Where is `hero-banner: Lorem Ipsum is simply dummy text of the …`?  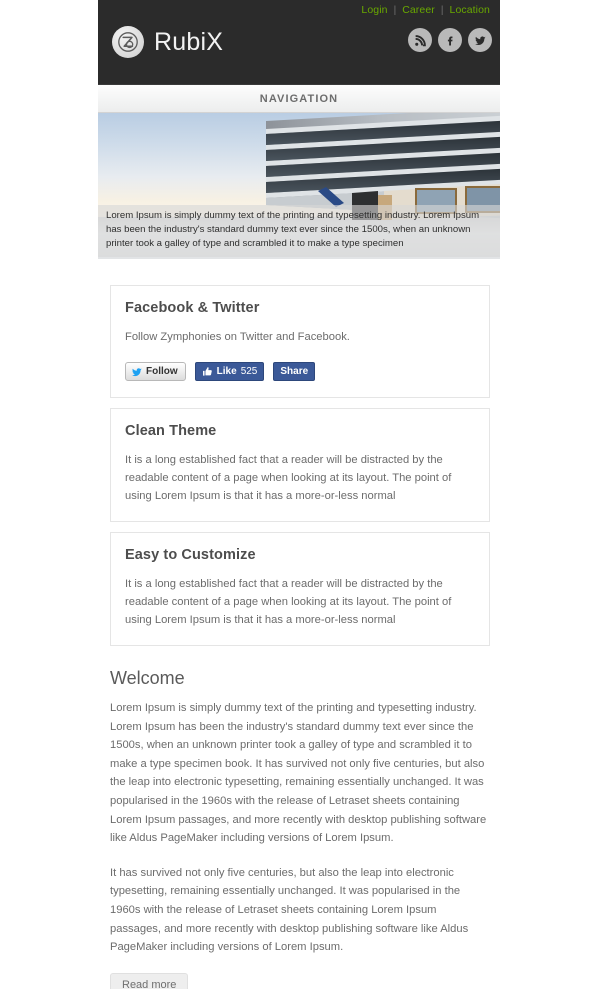 hero-banner: Lorem Ipsum is simply dummy text of the … is located at coordinates (299, 186).